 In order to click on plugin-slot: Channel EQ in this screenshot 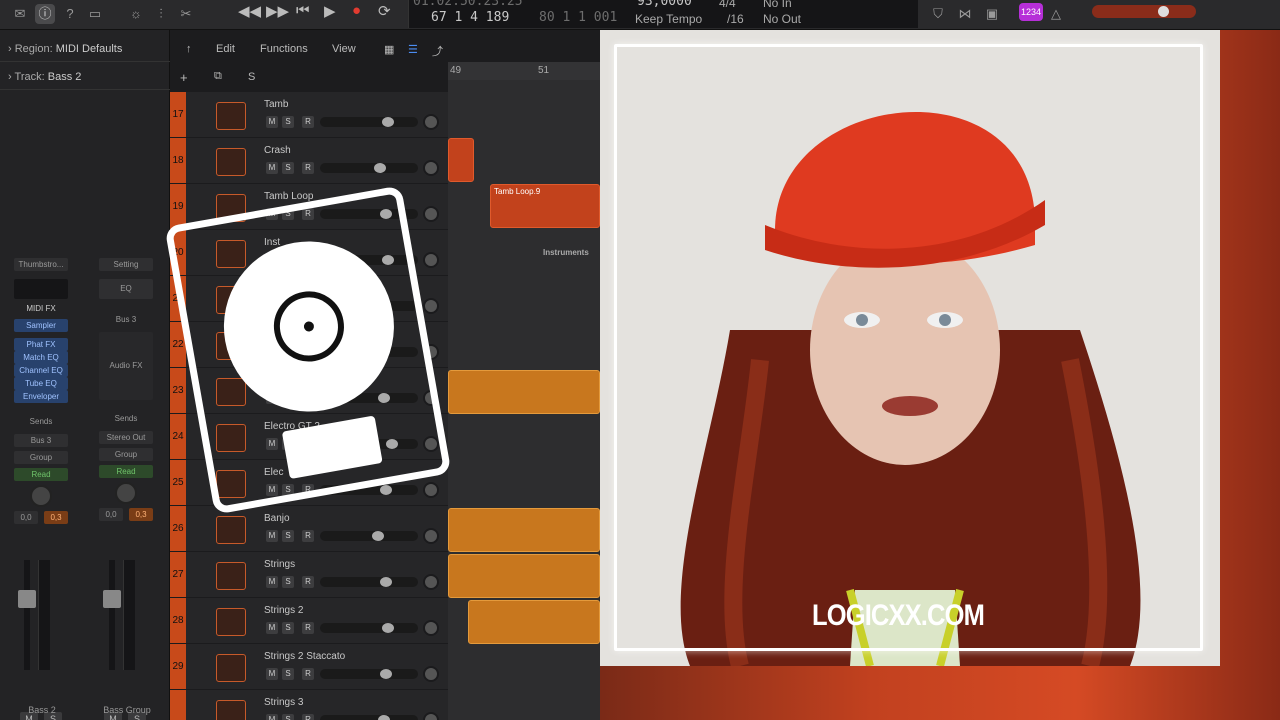, I will do `click(41, 370)`.